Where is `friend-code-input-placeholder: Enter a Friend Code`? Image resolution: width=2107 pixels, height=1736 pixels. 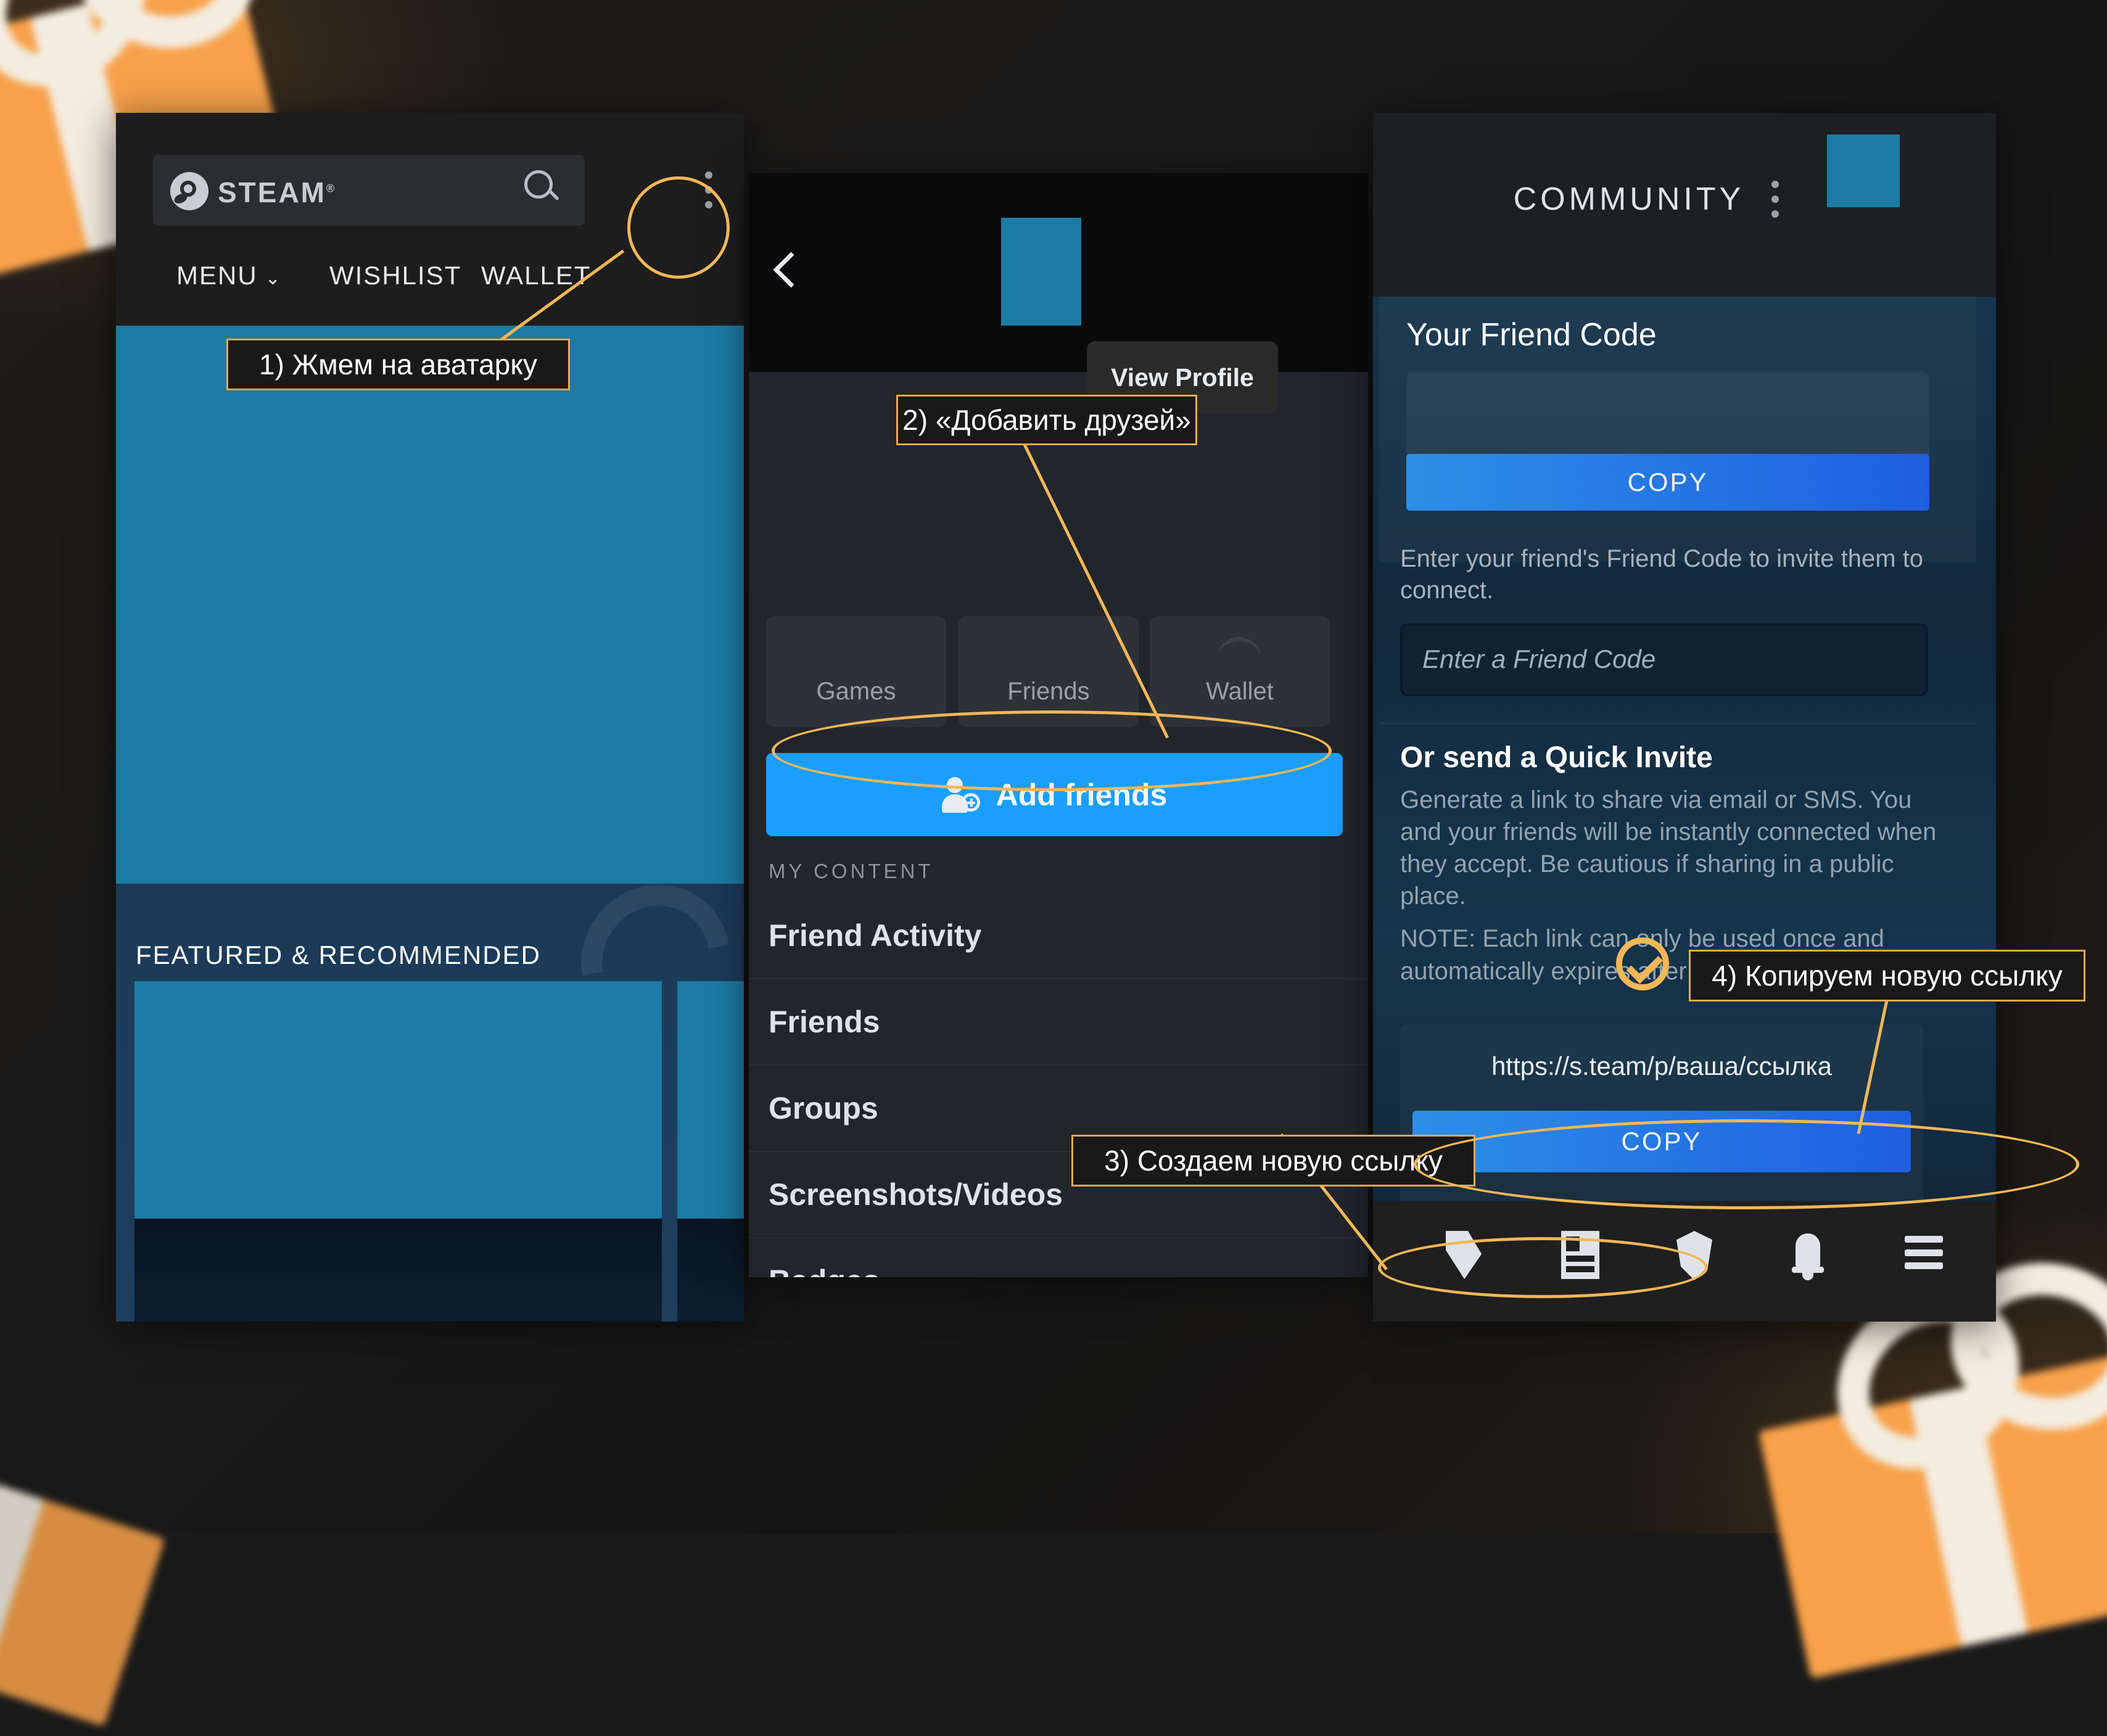 friend-code-input-placeholder: Enter a Friend Code is located at coordinates (1539, 658).